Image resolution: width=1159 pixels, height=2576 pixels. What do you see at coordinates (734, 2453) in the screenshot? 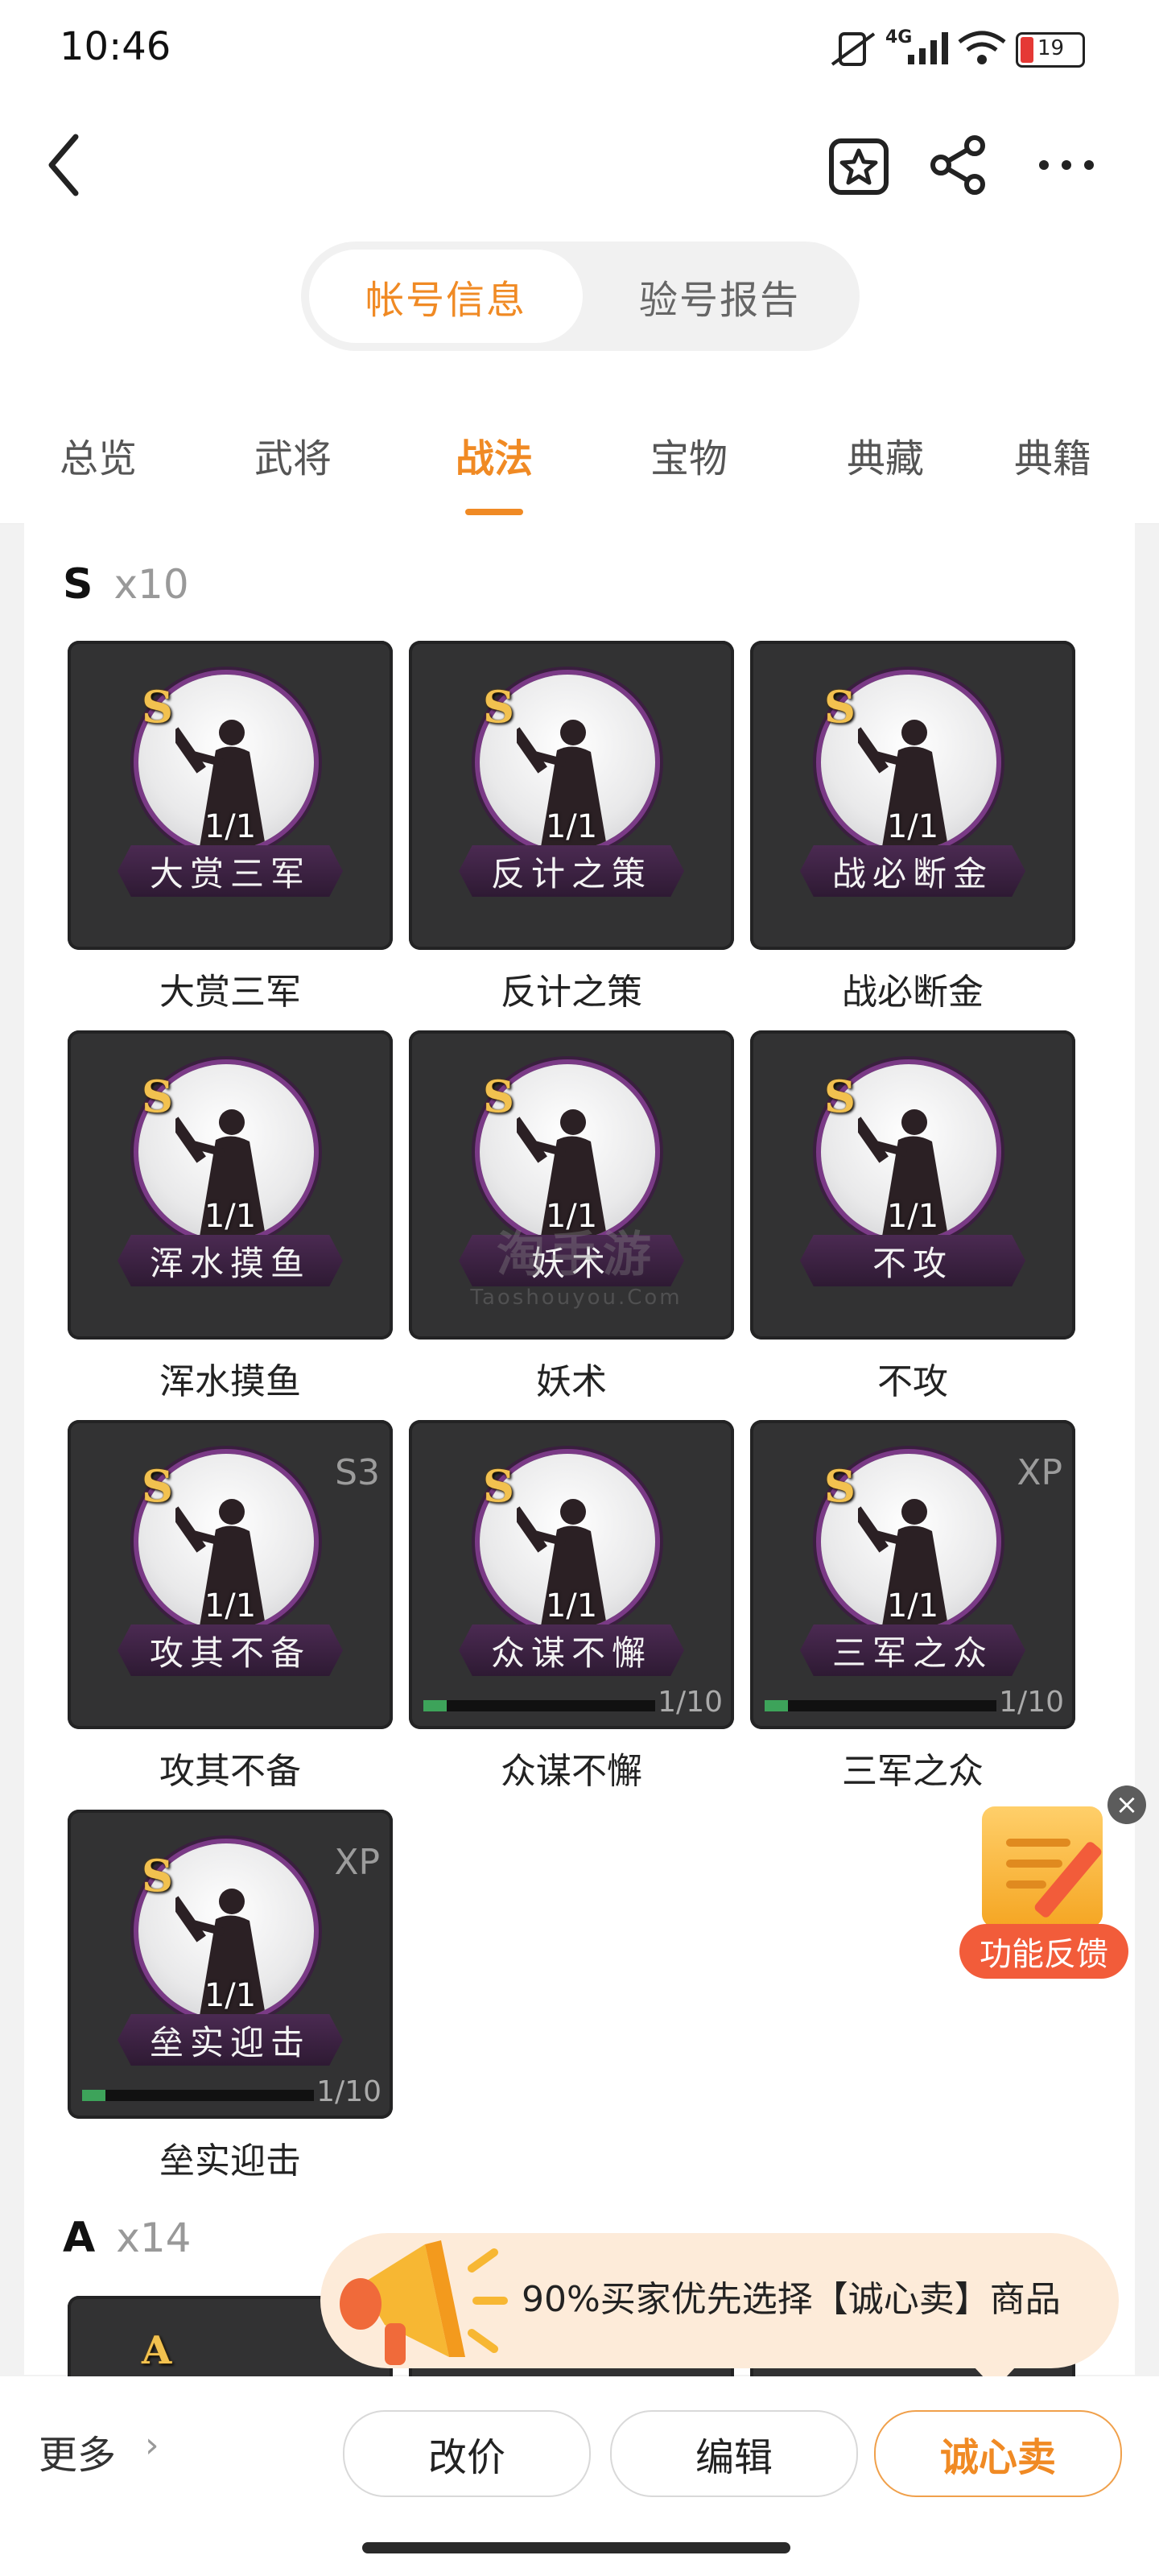
I see `edit-button: 编辑` at bounding box center [734, 2453].